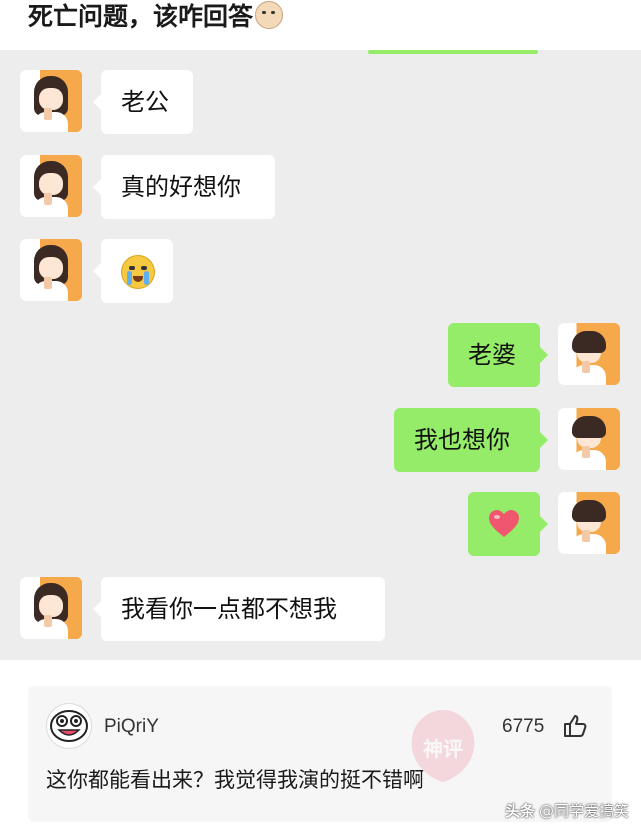 The width and height of the screenshot is (641, 834). Describe the element at coordinates (239, 609) in the screenshot. I see `chat-bubble-left: 我看你一点都不想我` at that location.